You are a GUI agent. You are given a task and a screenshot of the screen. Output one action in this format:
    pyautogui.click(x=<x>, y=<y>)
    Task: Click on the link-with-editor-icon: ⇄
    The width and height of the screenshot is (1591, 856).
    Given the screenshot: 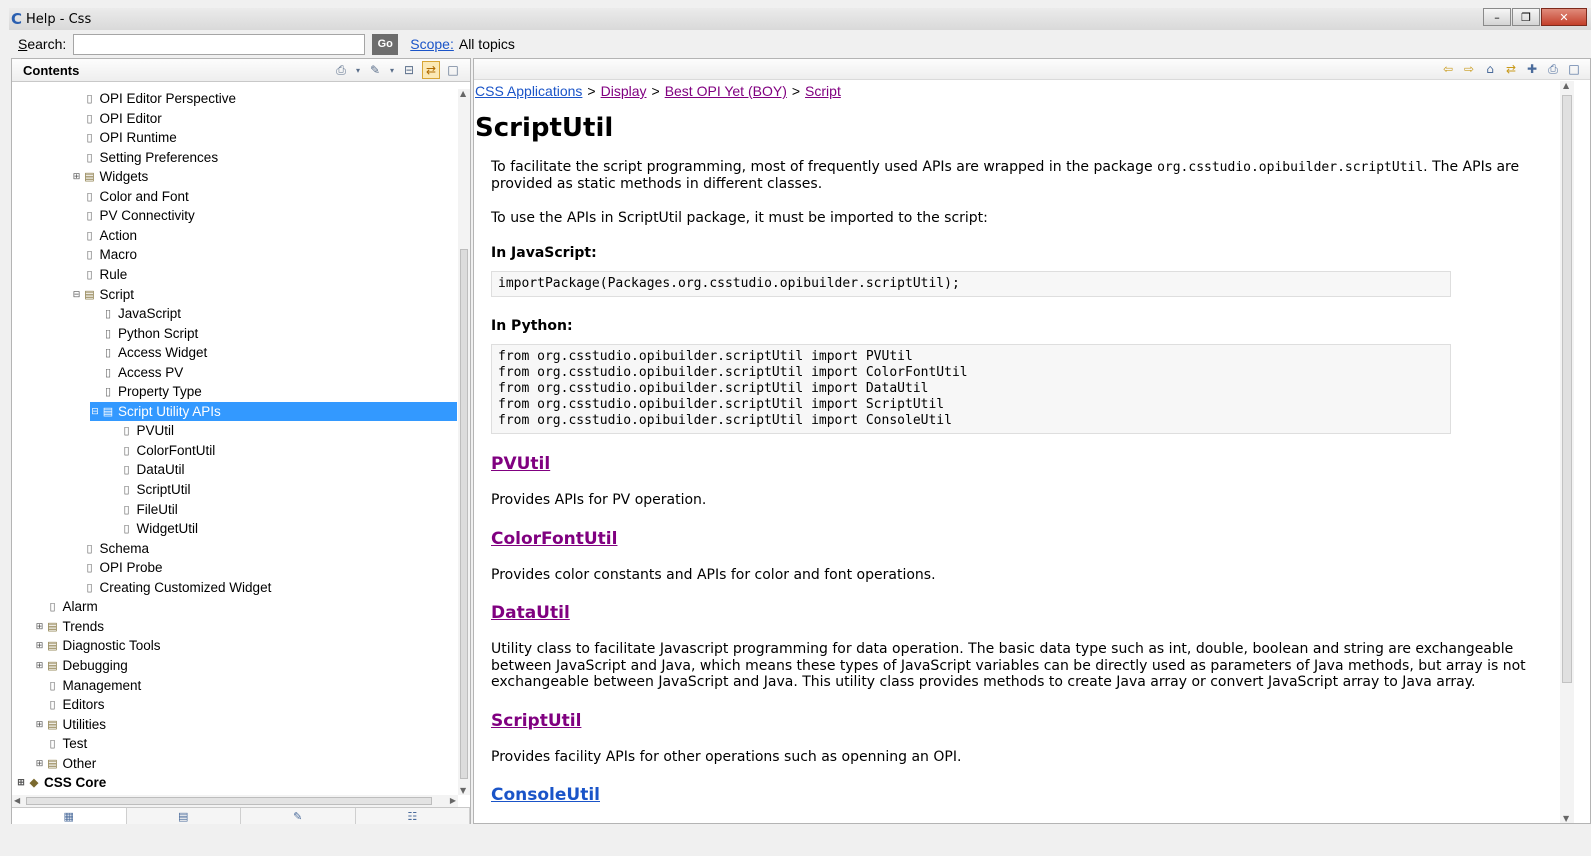 What is the action you would take?
    pyautogui.click(x=431, y=70)
    